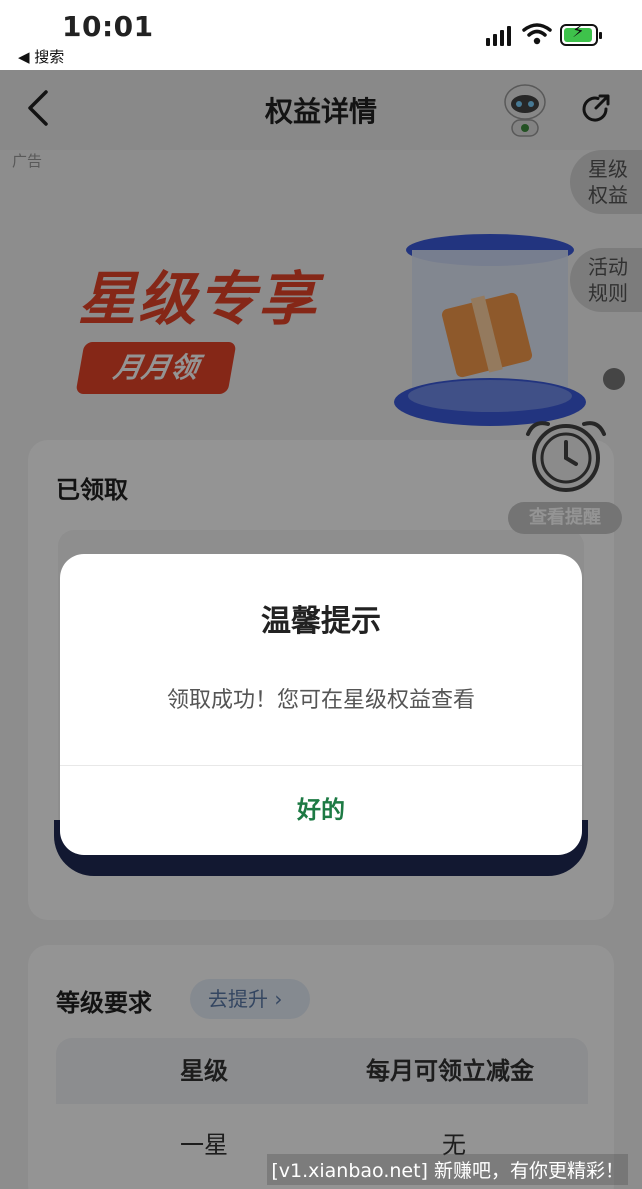  Describe the element at coordinates (320, 700) in the screenshot. I see `dialog-message: 领取成功！您可在星级权益查看` at that location.